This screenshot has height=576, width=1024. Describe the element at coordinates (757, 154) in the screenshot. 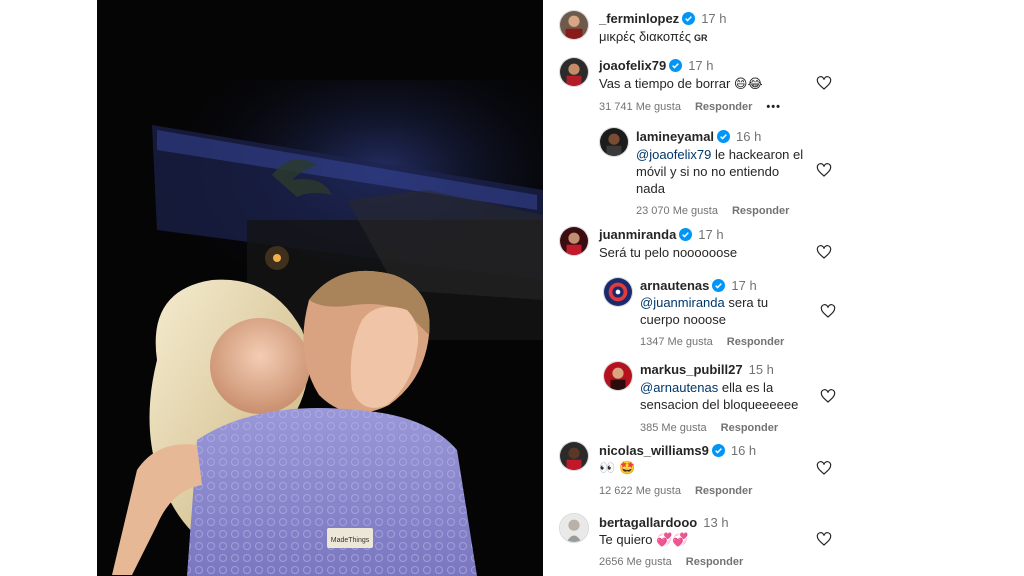

I see `reply-text-line: le hackearon el` at that location.